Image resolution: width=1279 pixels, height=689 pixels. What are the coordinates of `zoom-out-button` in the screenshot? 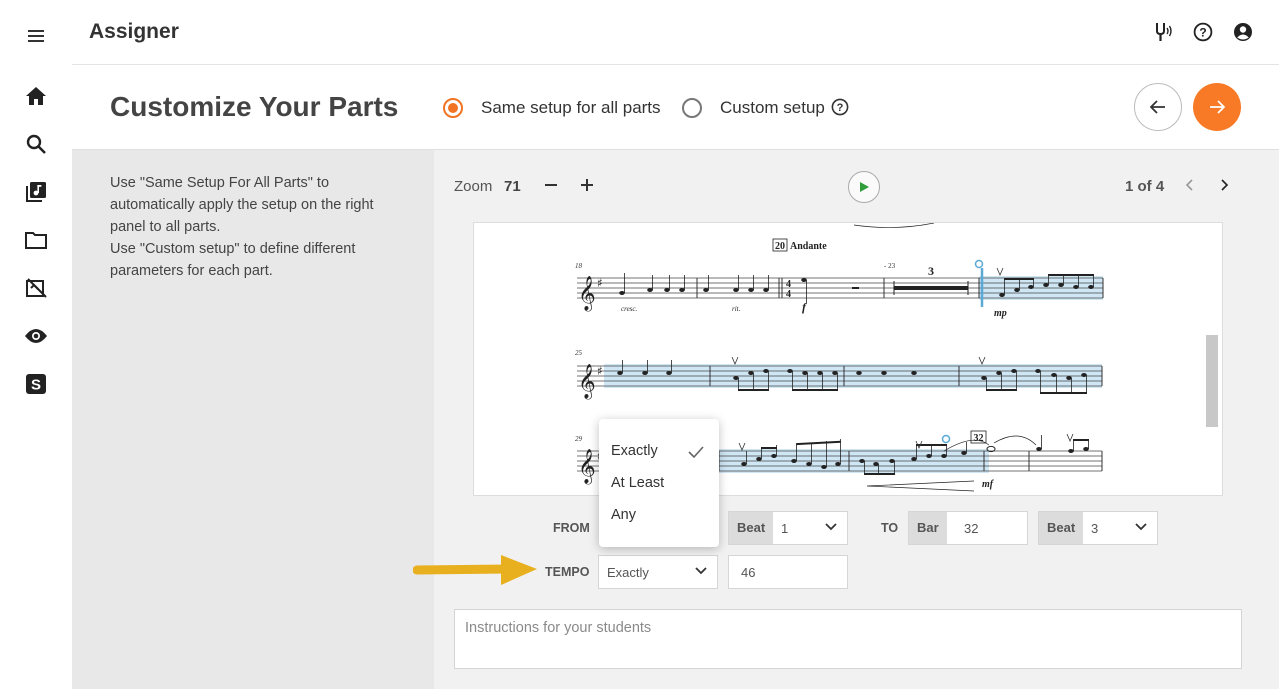 It's located at (551, 185).